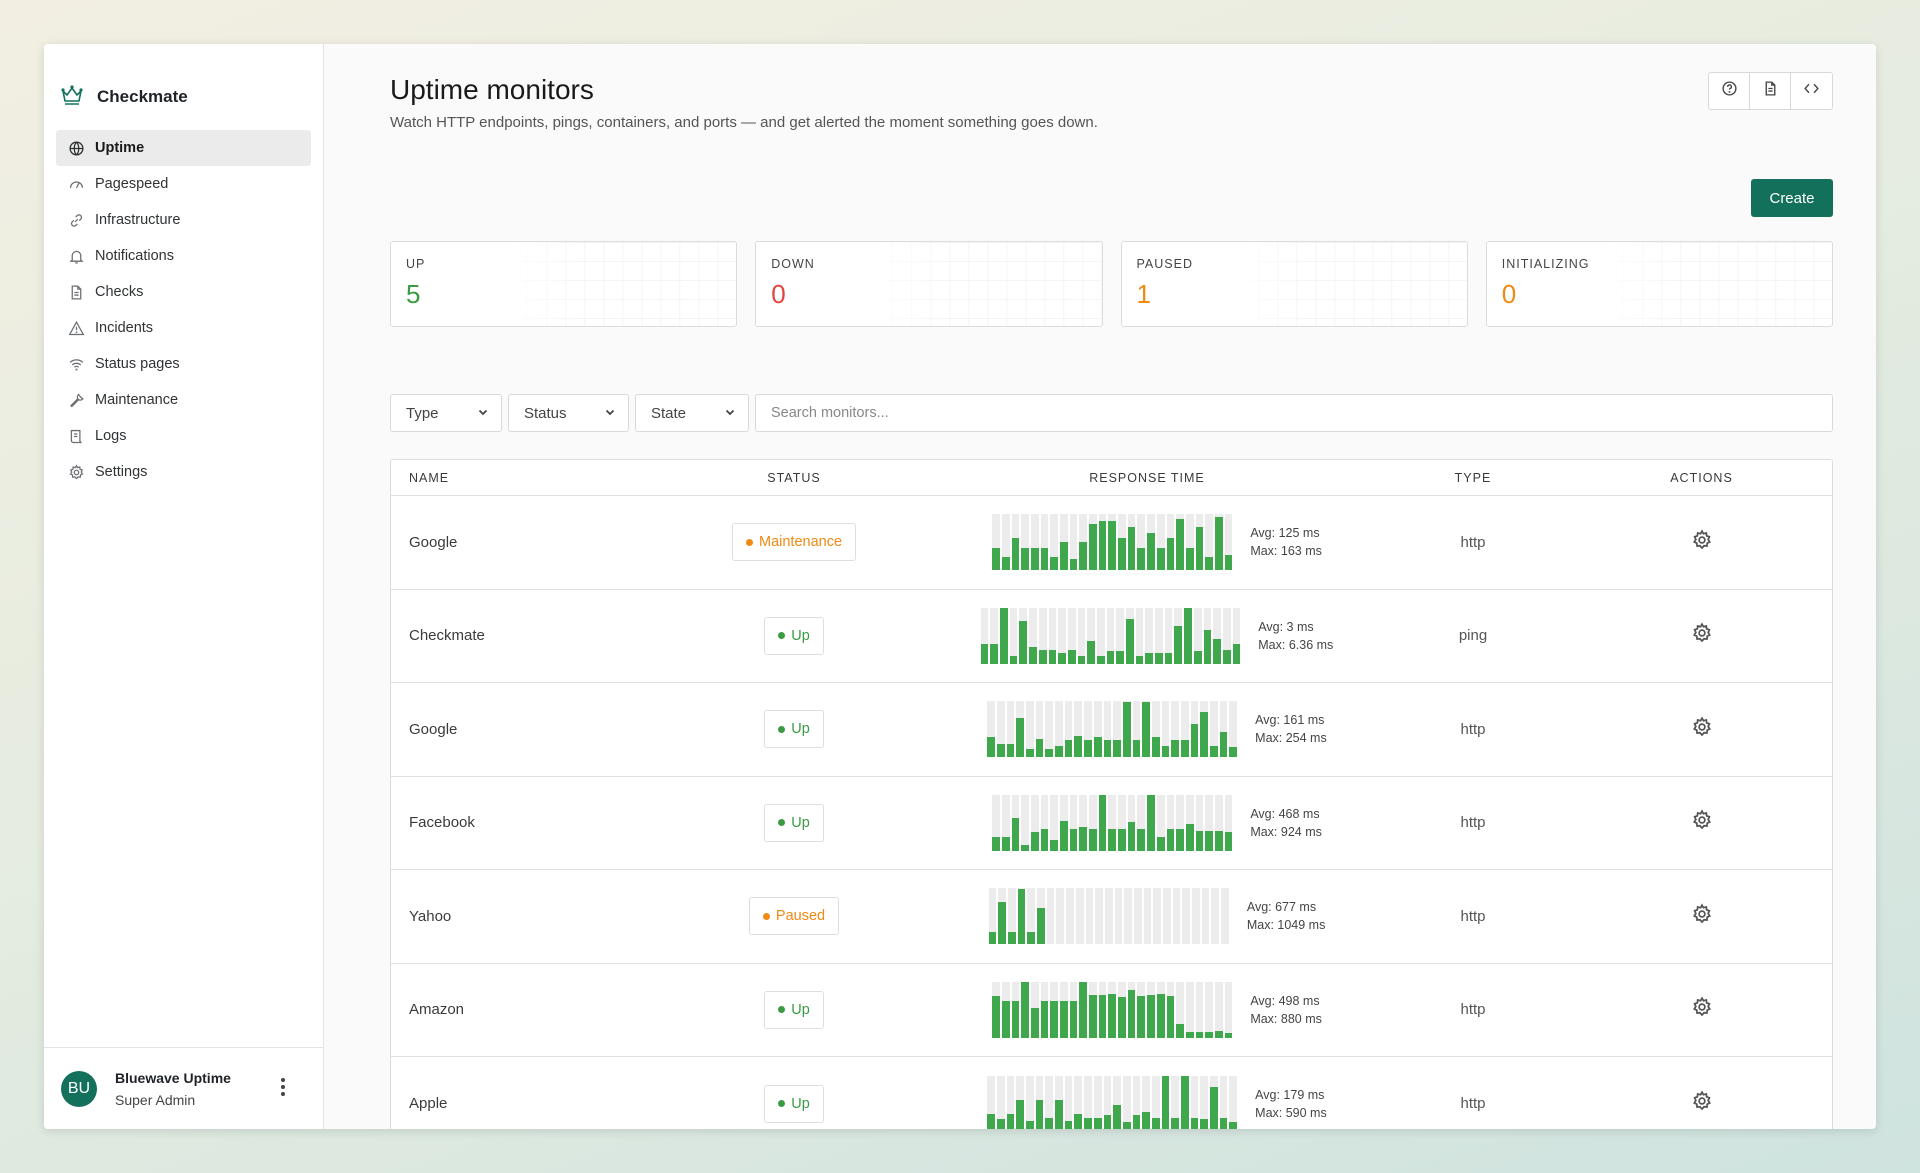  Describe the element at coordinates (1729, 91) in the screenshot. I see `help-button` at that location.